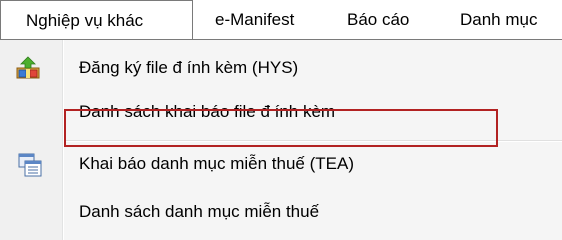  What do you see at coordinates (96, 20) in the screenshot?
I see `menu-tab-nghiep-vu-khac: Nghiệp vụ khác` at bounding box center [96, 20].